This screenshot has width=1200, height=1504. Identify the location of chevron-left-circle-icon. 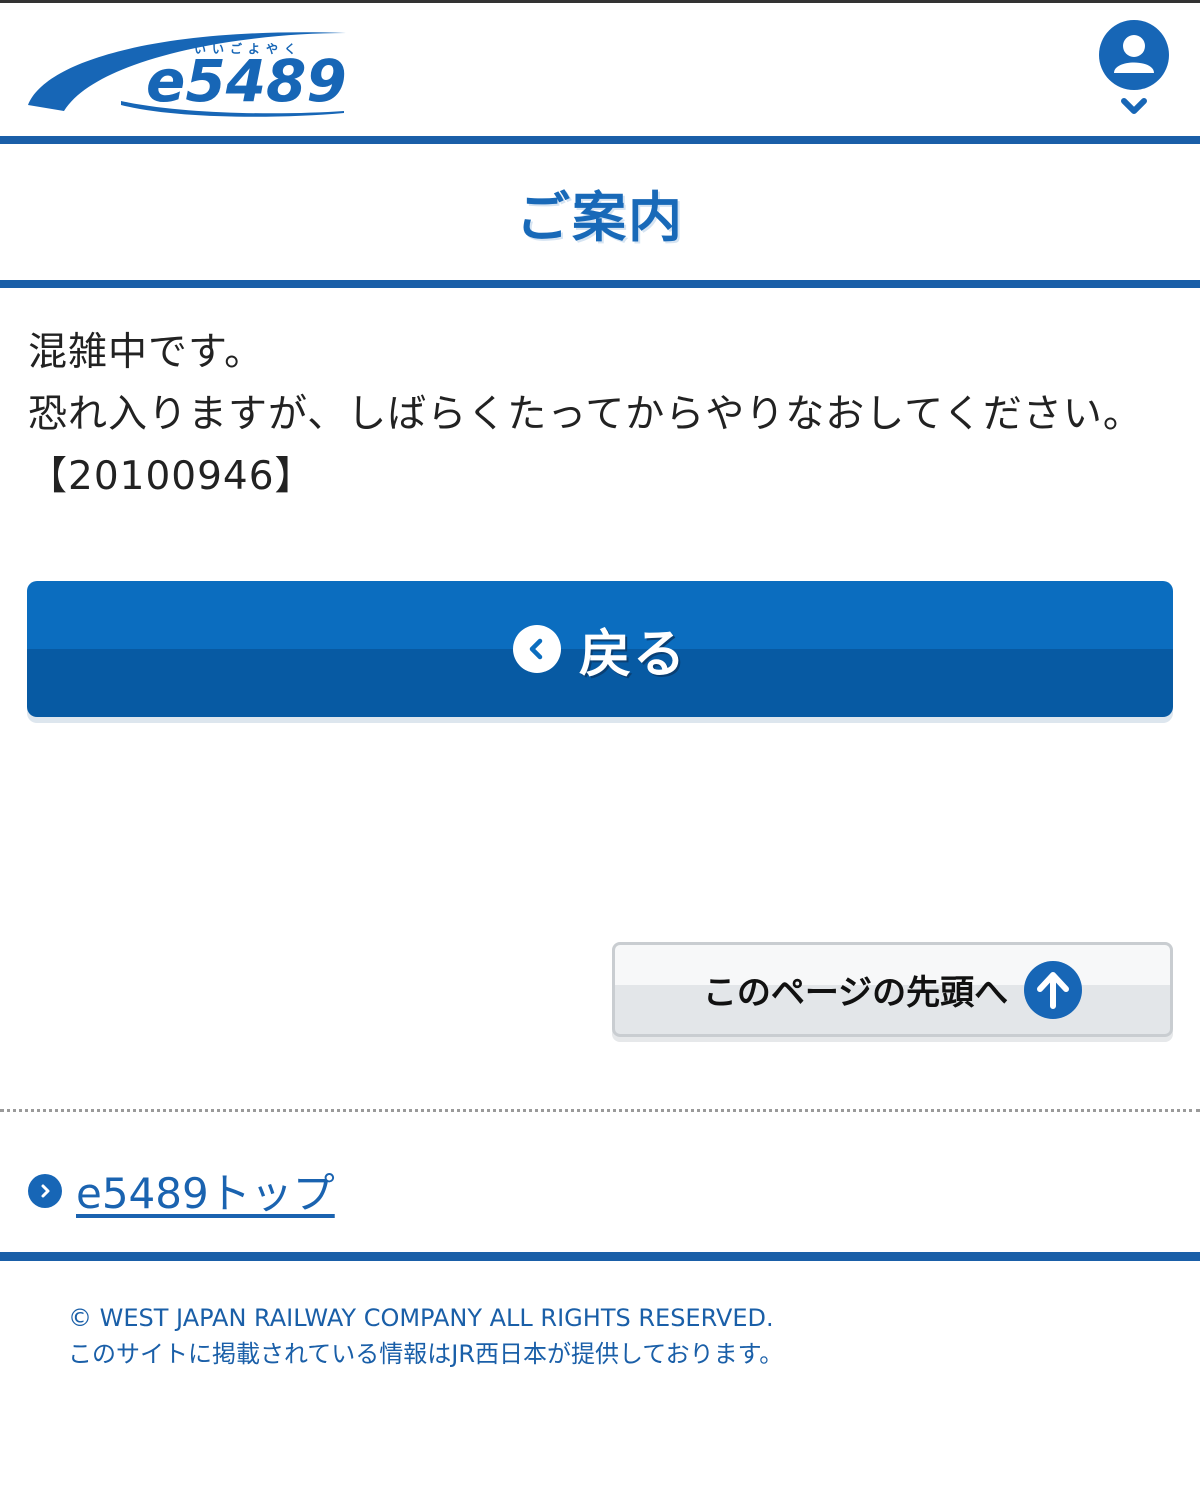
(536, 649).